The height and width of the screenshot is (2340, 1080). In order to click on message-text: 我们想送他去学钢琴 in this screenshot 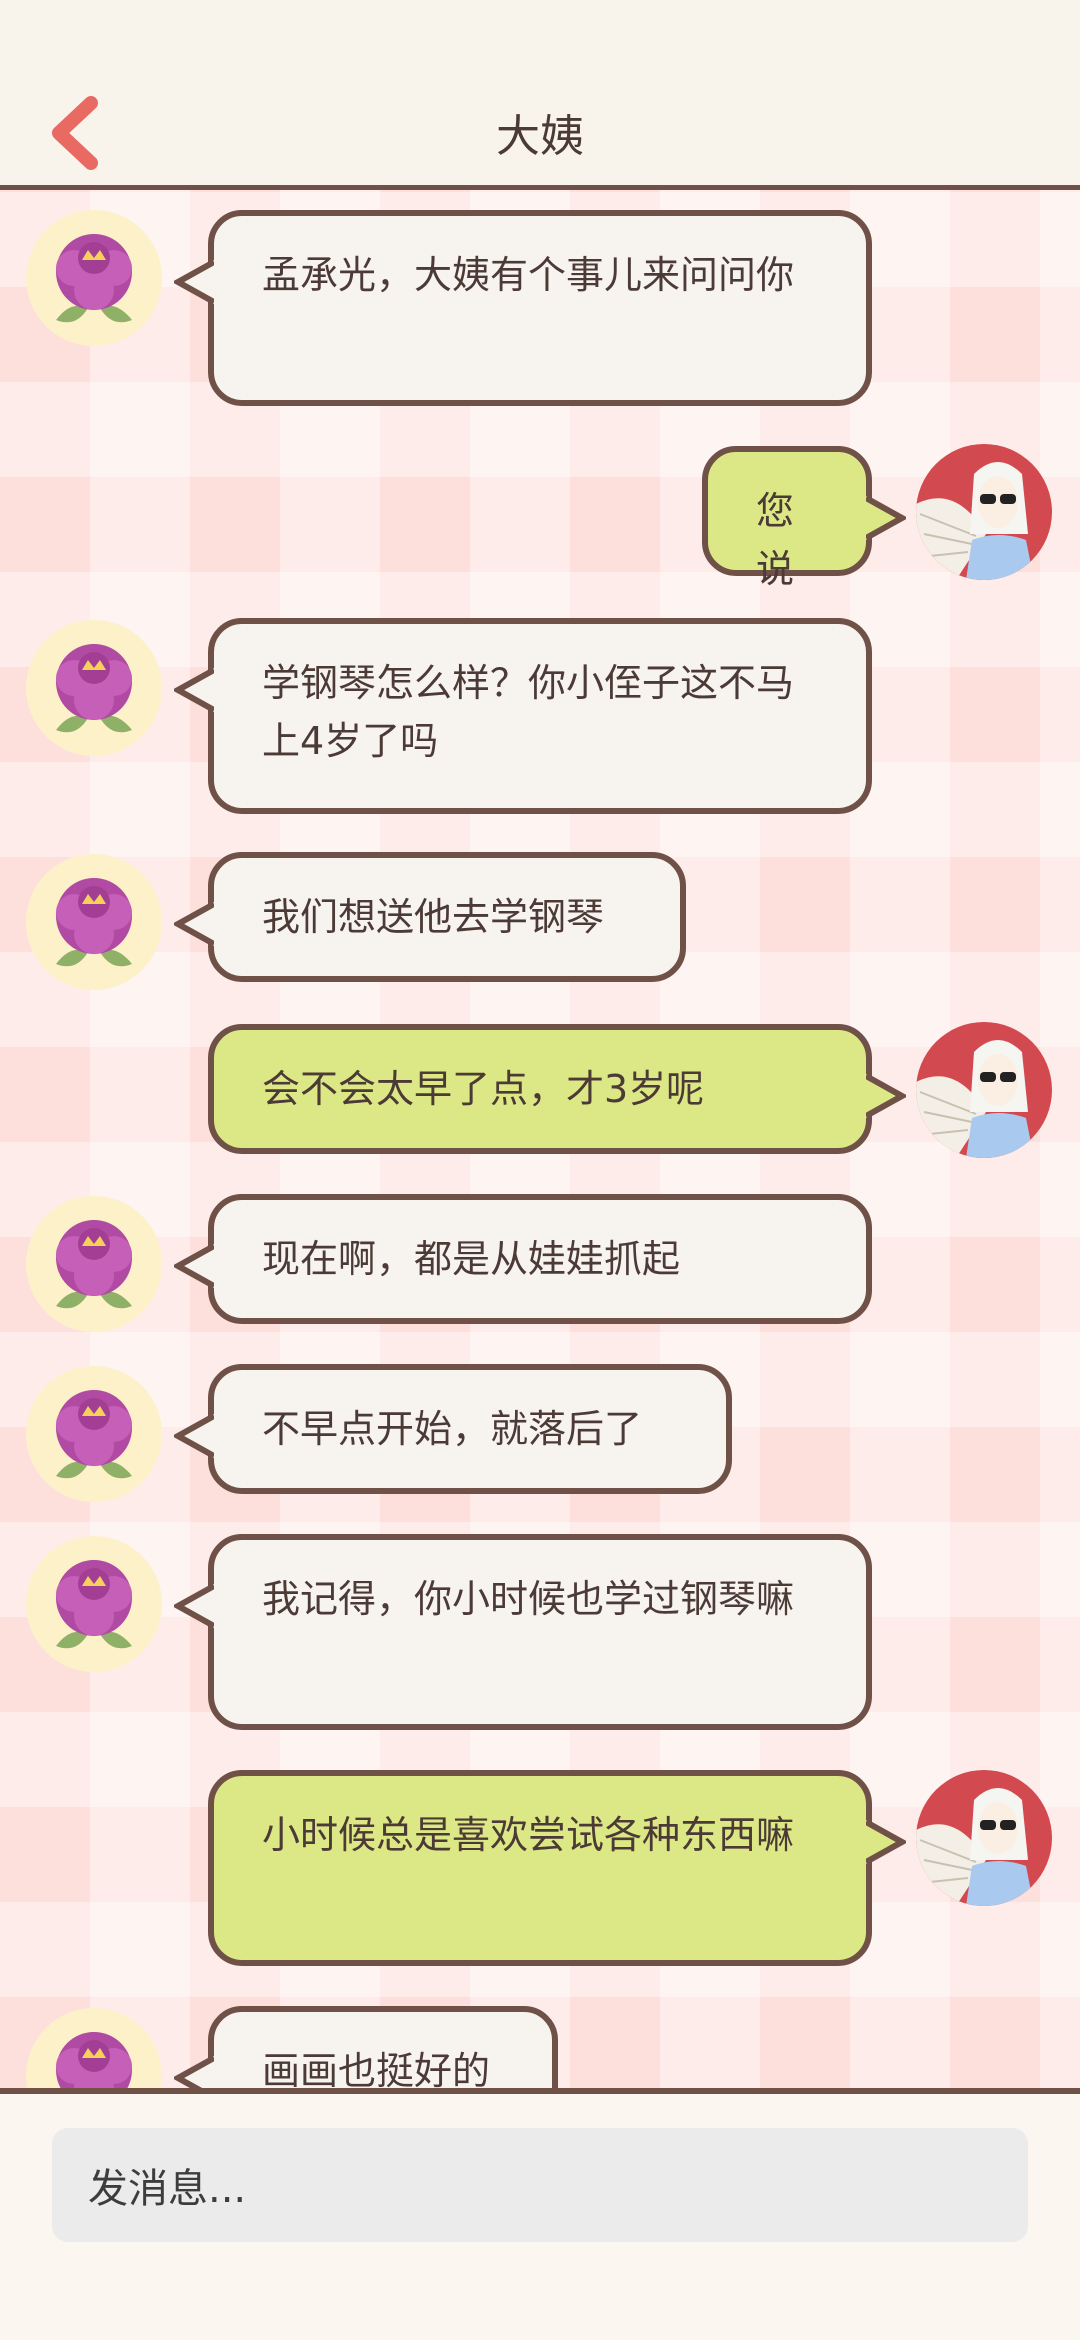, I will do `click(433, 917)`.